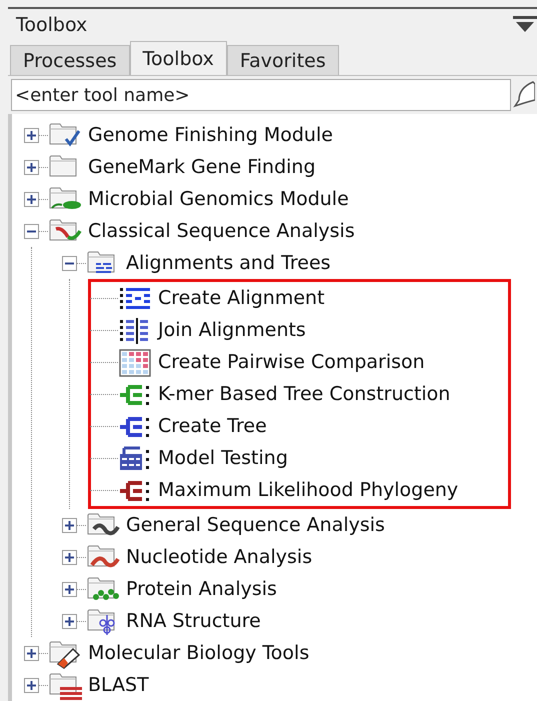 This screenshot has height=701, width=537. Describe the element at coordinates (261, 95) in the screenshot. I see `search-field: <enter tool name>` at that location.